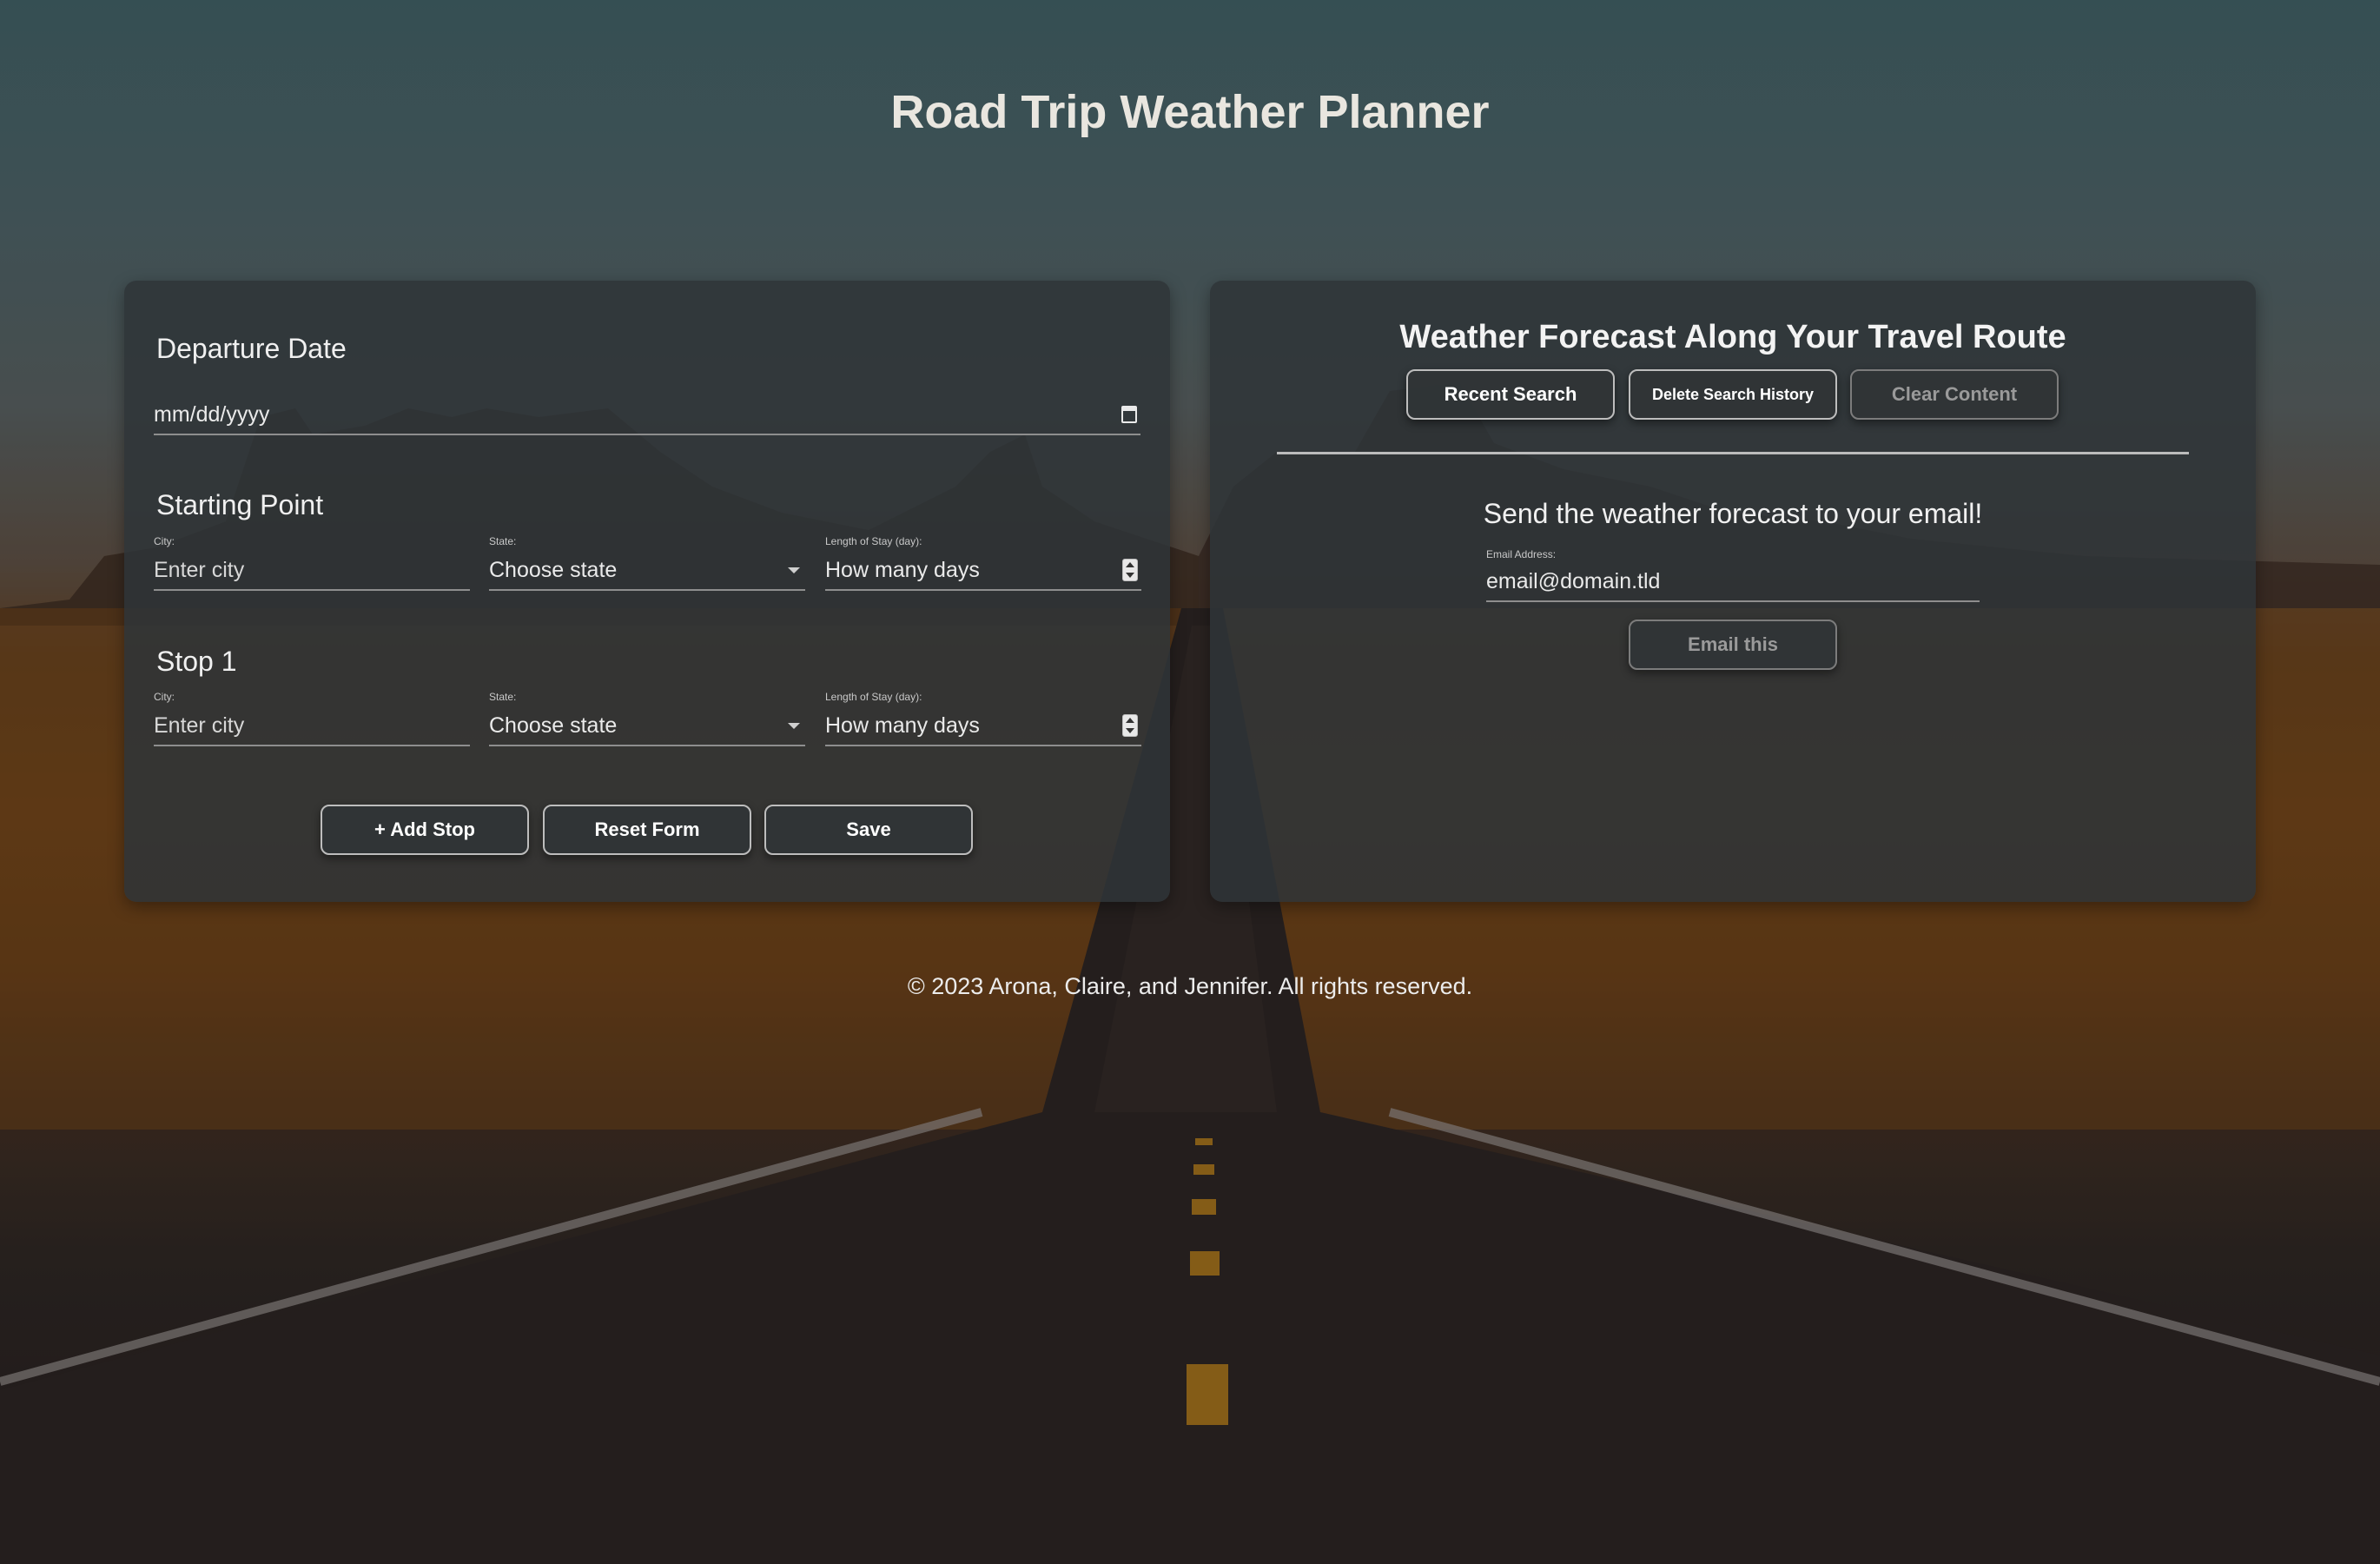  Describe the element at coordinates (212, 414) in the screenshot. I see `departure-date-placeholder: mm/dd/yyyy` at that location.